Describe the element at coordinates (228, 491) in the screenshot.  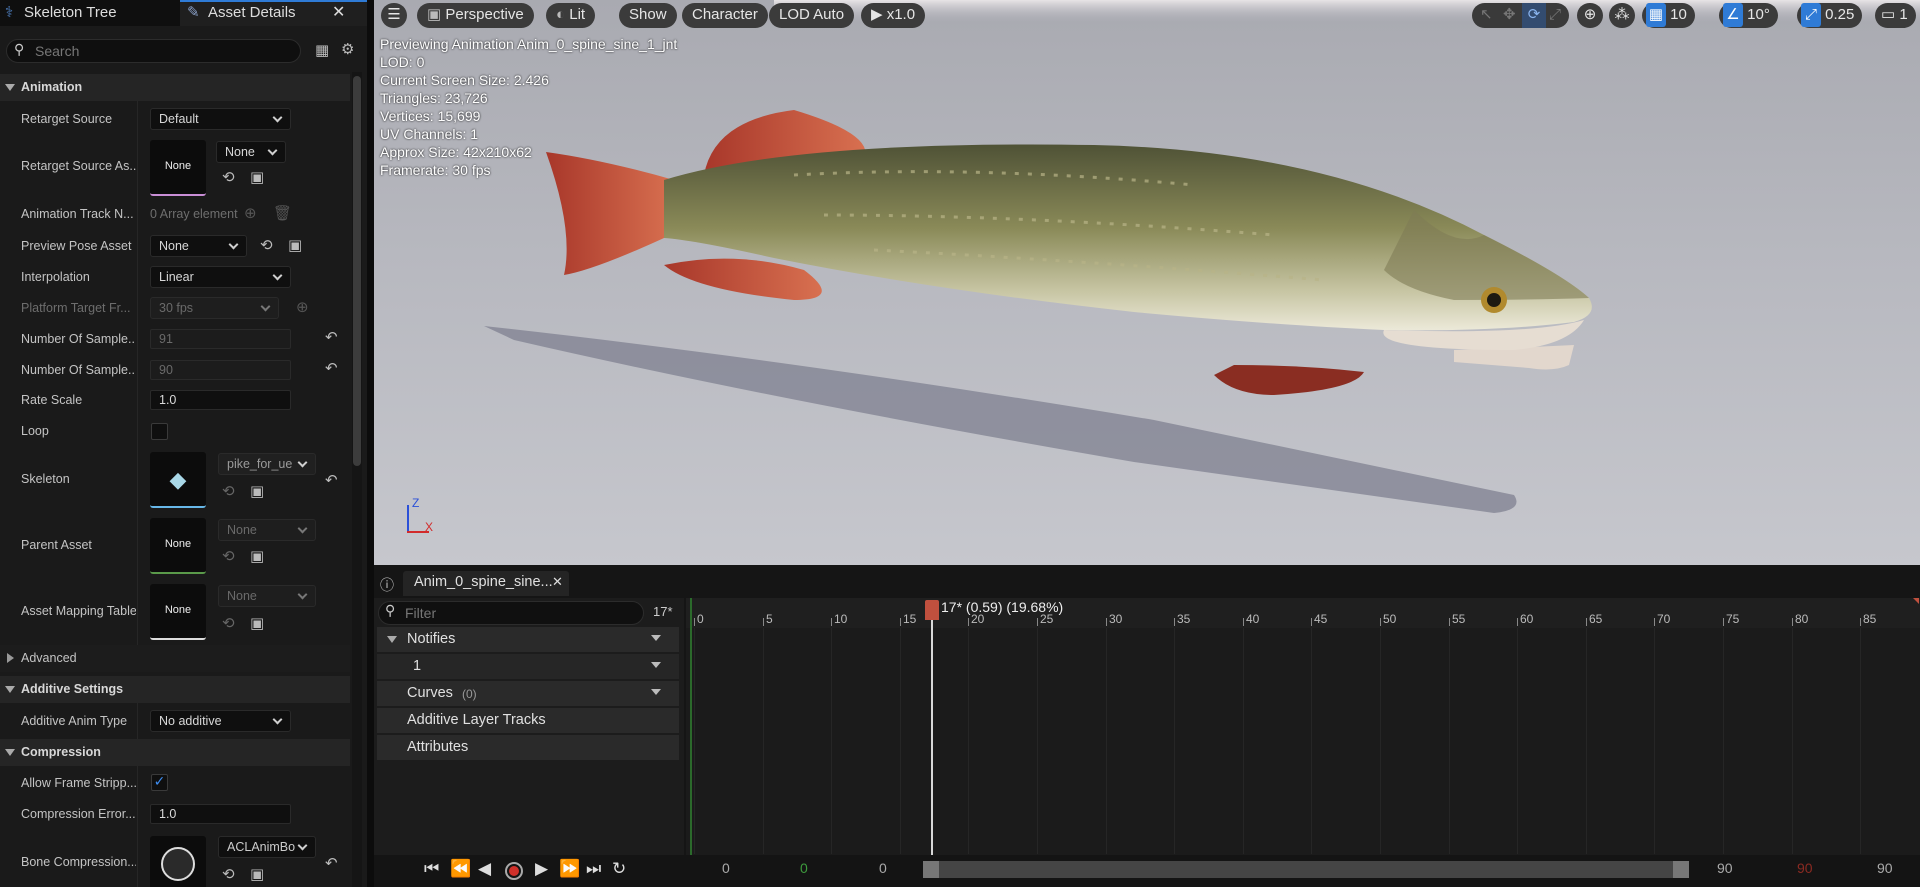
I see `use-selected-skeleton-icon: ⟲` at that location.